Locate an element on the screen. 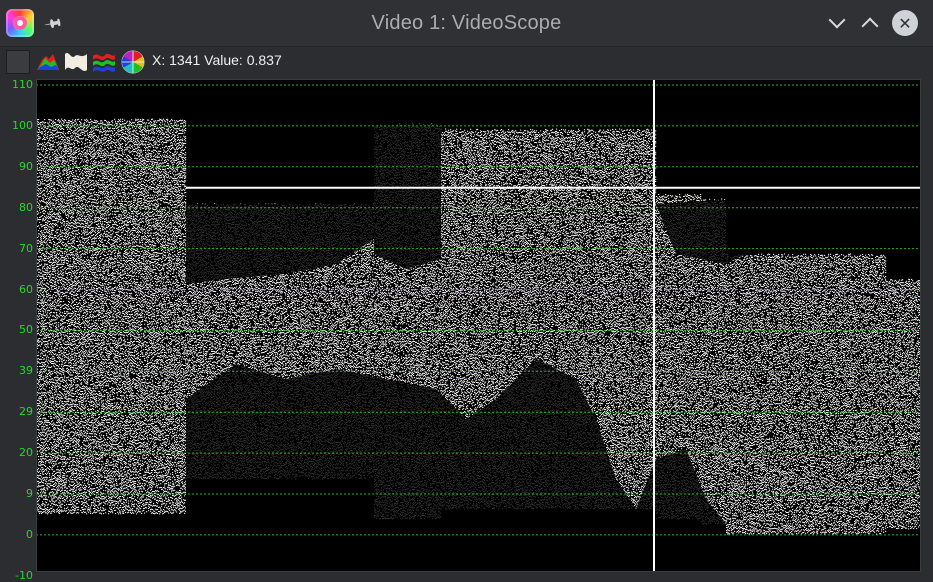 The height and width of the screenshot is (582, 933). y-tick-label: 0 is located at coordinates (29, 534).